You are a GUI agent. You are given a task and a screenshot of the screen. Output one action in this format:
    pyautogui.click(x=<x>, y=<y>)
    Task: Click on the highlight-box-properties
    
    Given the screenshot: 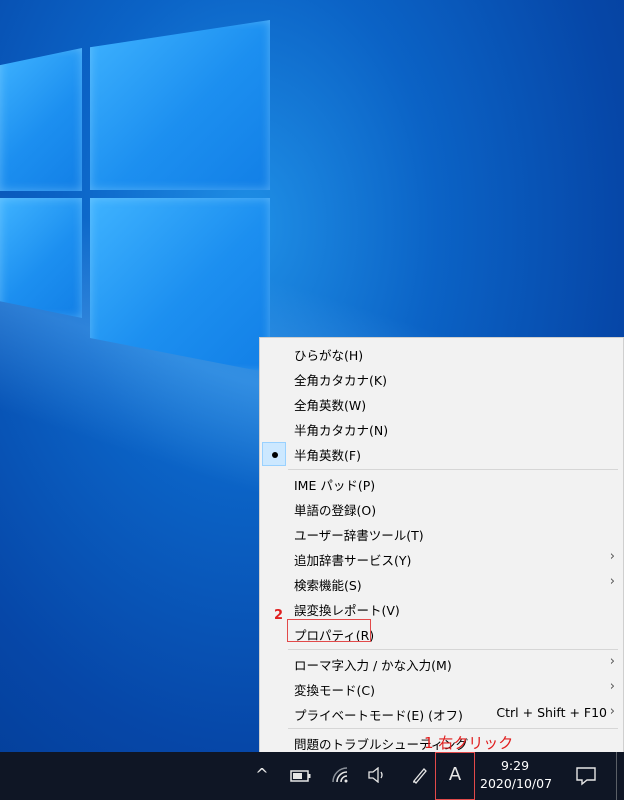 What is the action you would take?
    pyautogui.click(x=329, y=630)
    